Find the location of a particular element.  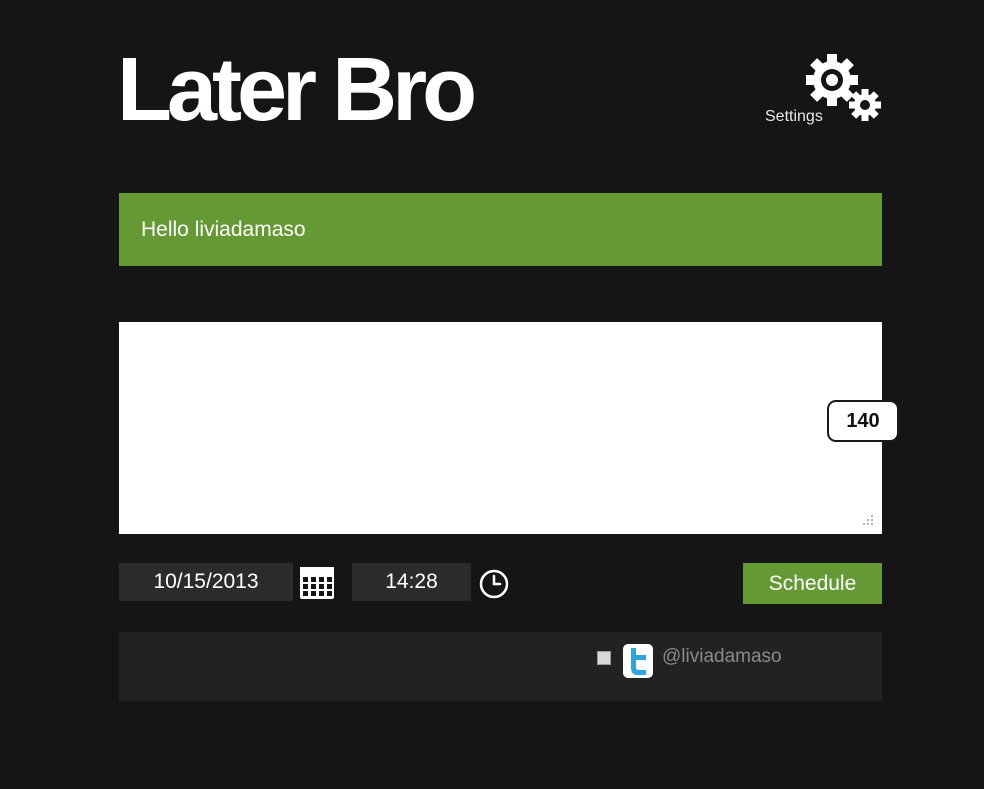

settings-label: Settings is located at coordinates (794, 116).